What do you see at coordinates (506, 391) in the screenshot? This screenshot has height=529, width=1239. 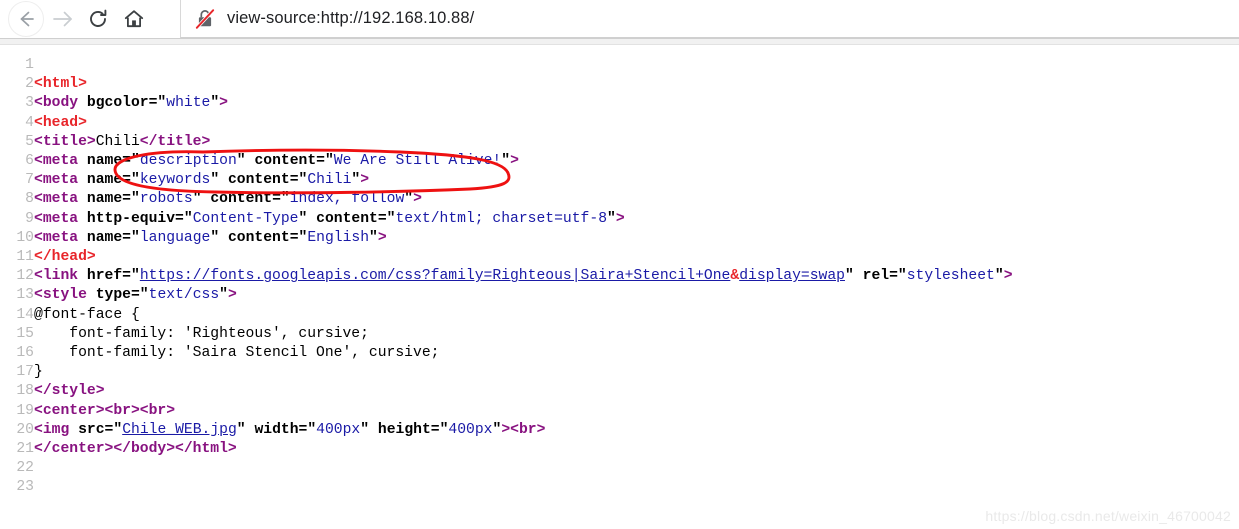 I see `source-line: 18 </style>` at bounding box center [506, 391].